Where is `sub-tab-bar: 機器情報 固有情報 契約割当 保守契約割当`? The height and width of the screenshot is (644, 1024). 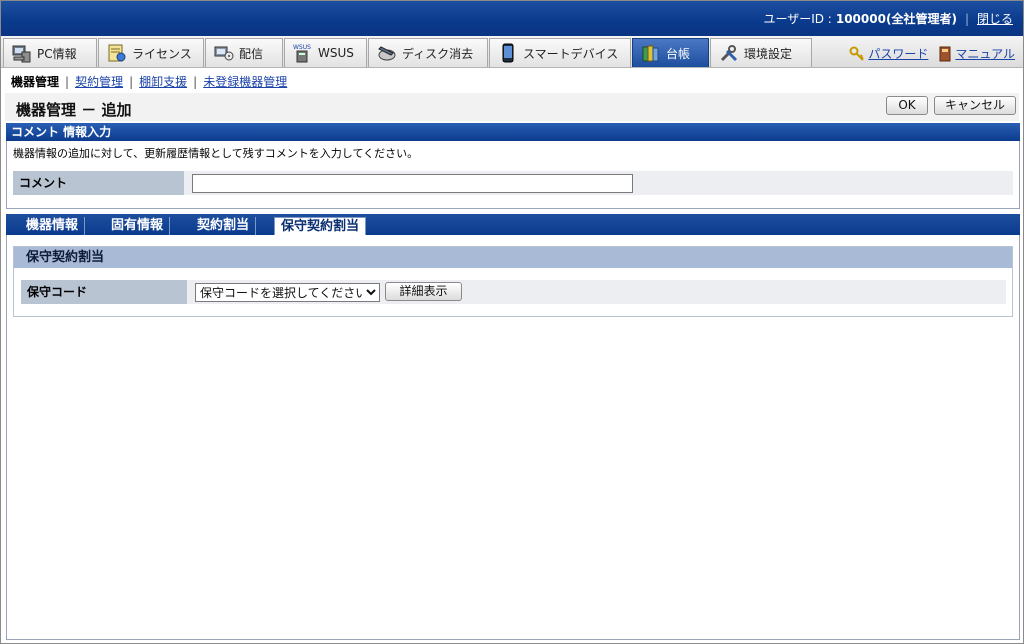
sub-tab-bar: 機器情報 固有情報 契約割当 保守契約割当 is located at coordinates (513, 224).